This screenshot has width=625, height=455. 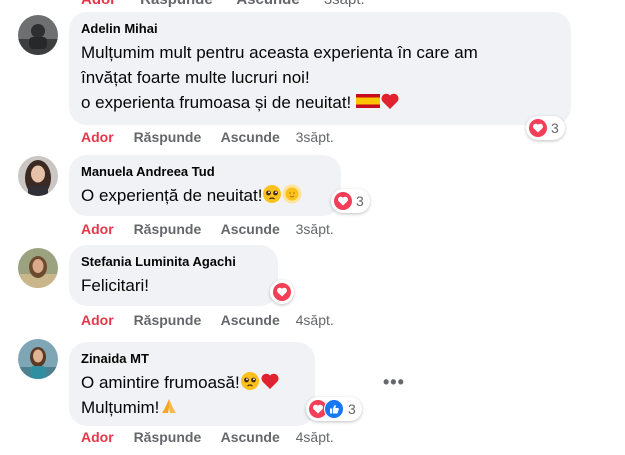 I want to click on reaction-summary, so click(x=282, y=292).